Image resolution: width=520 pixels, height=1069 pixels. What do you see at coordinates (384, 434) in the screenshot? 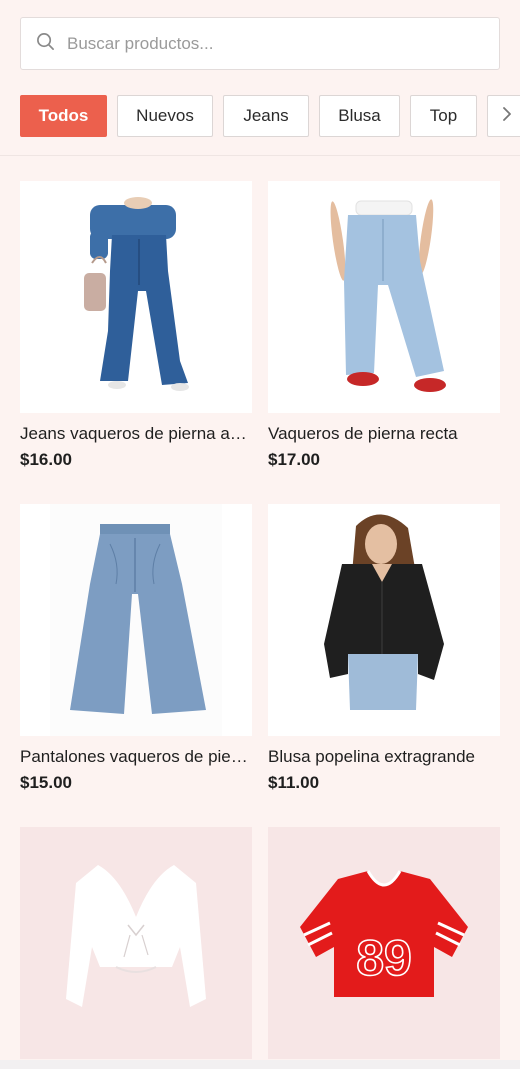
I see `product-name: Vaqueros de pierna recta` at bounding box center [384, 434].